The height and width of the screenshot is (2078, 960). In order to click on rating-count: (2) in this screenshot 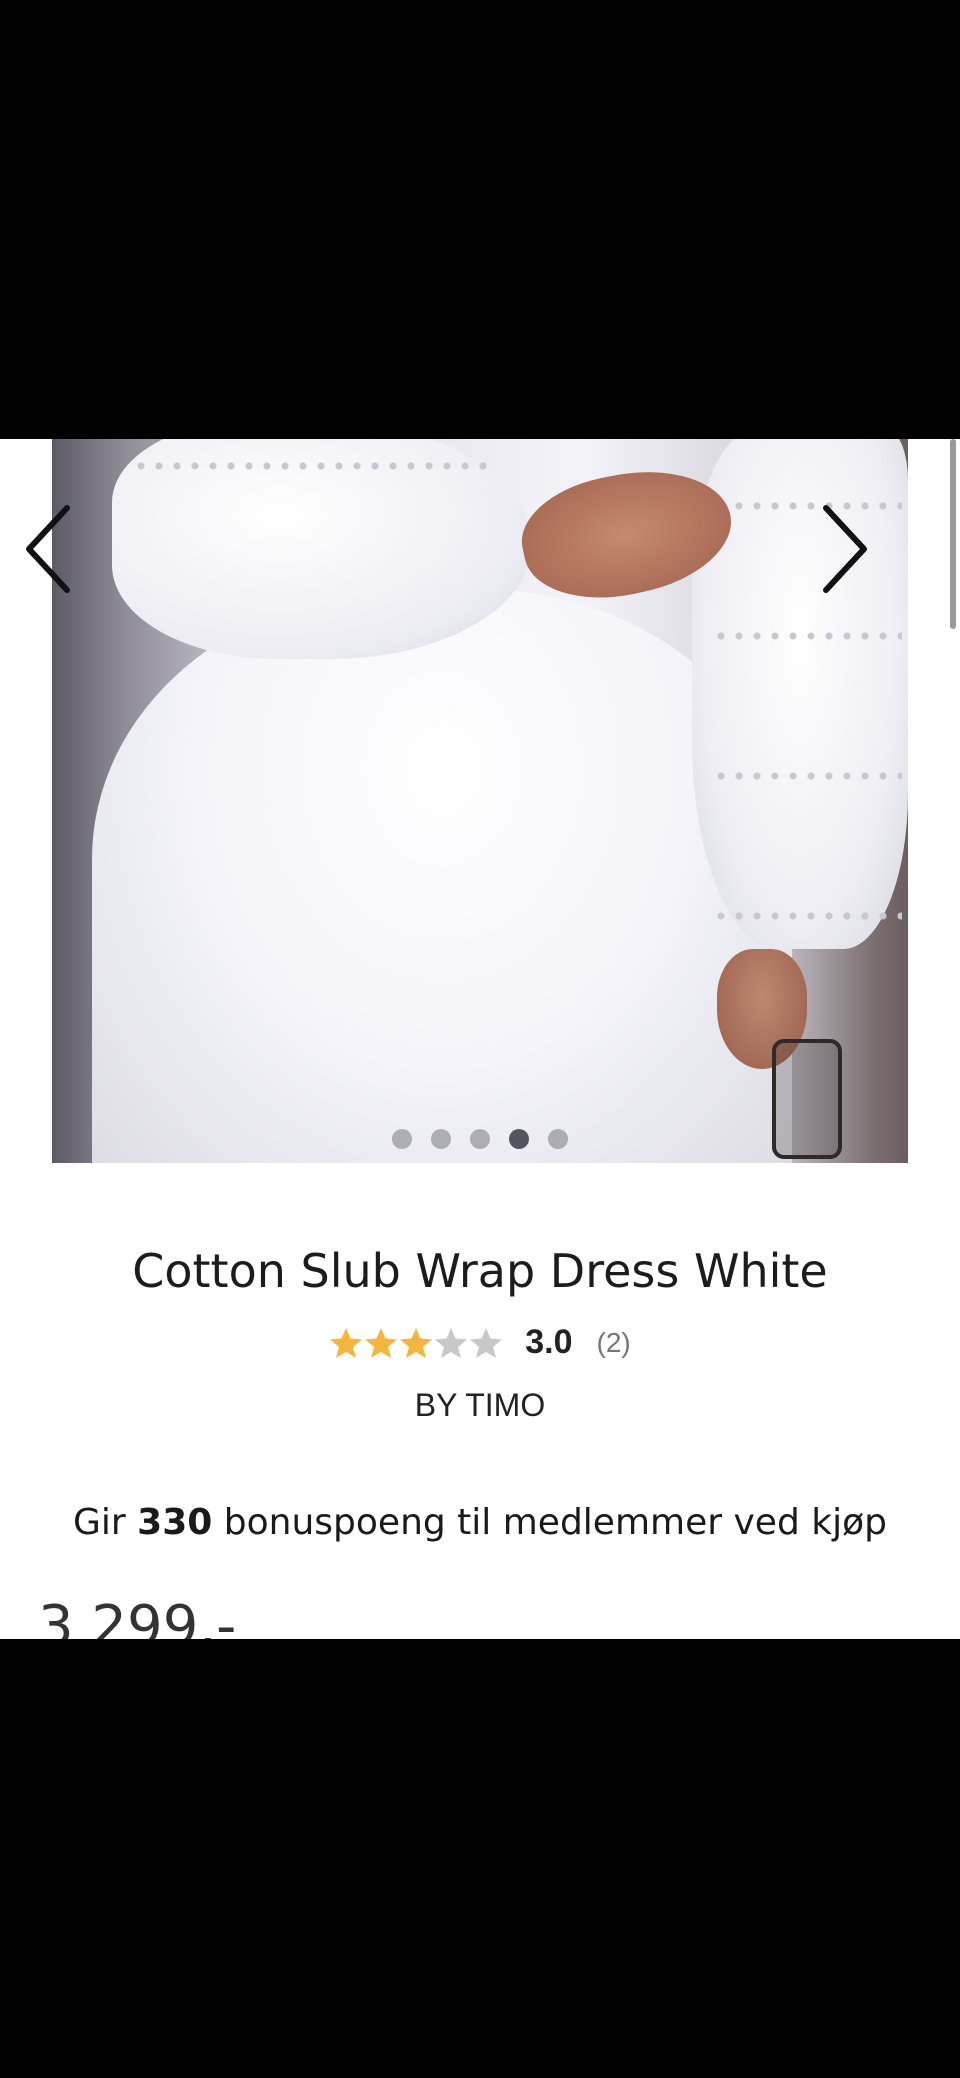, I will do `click(614, 1343)`.